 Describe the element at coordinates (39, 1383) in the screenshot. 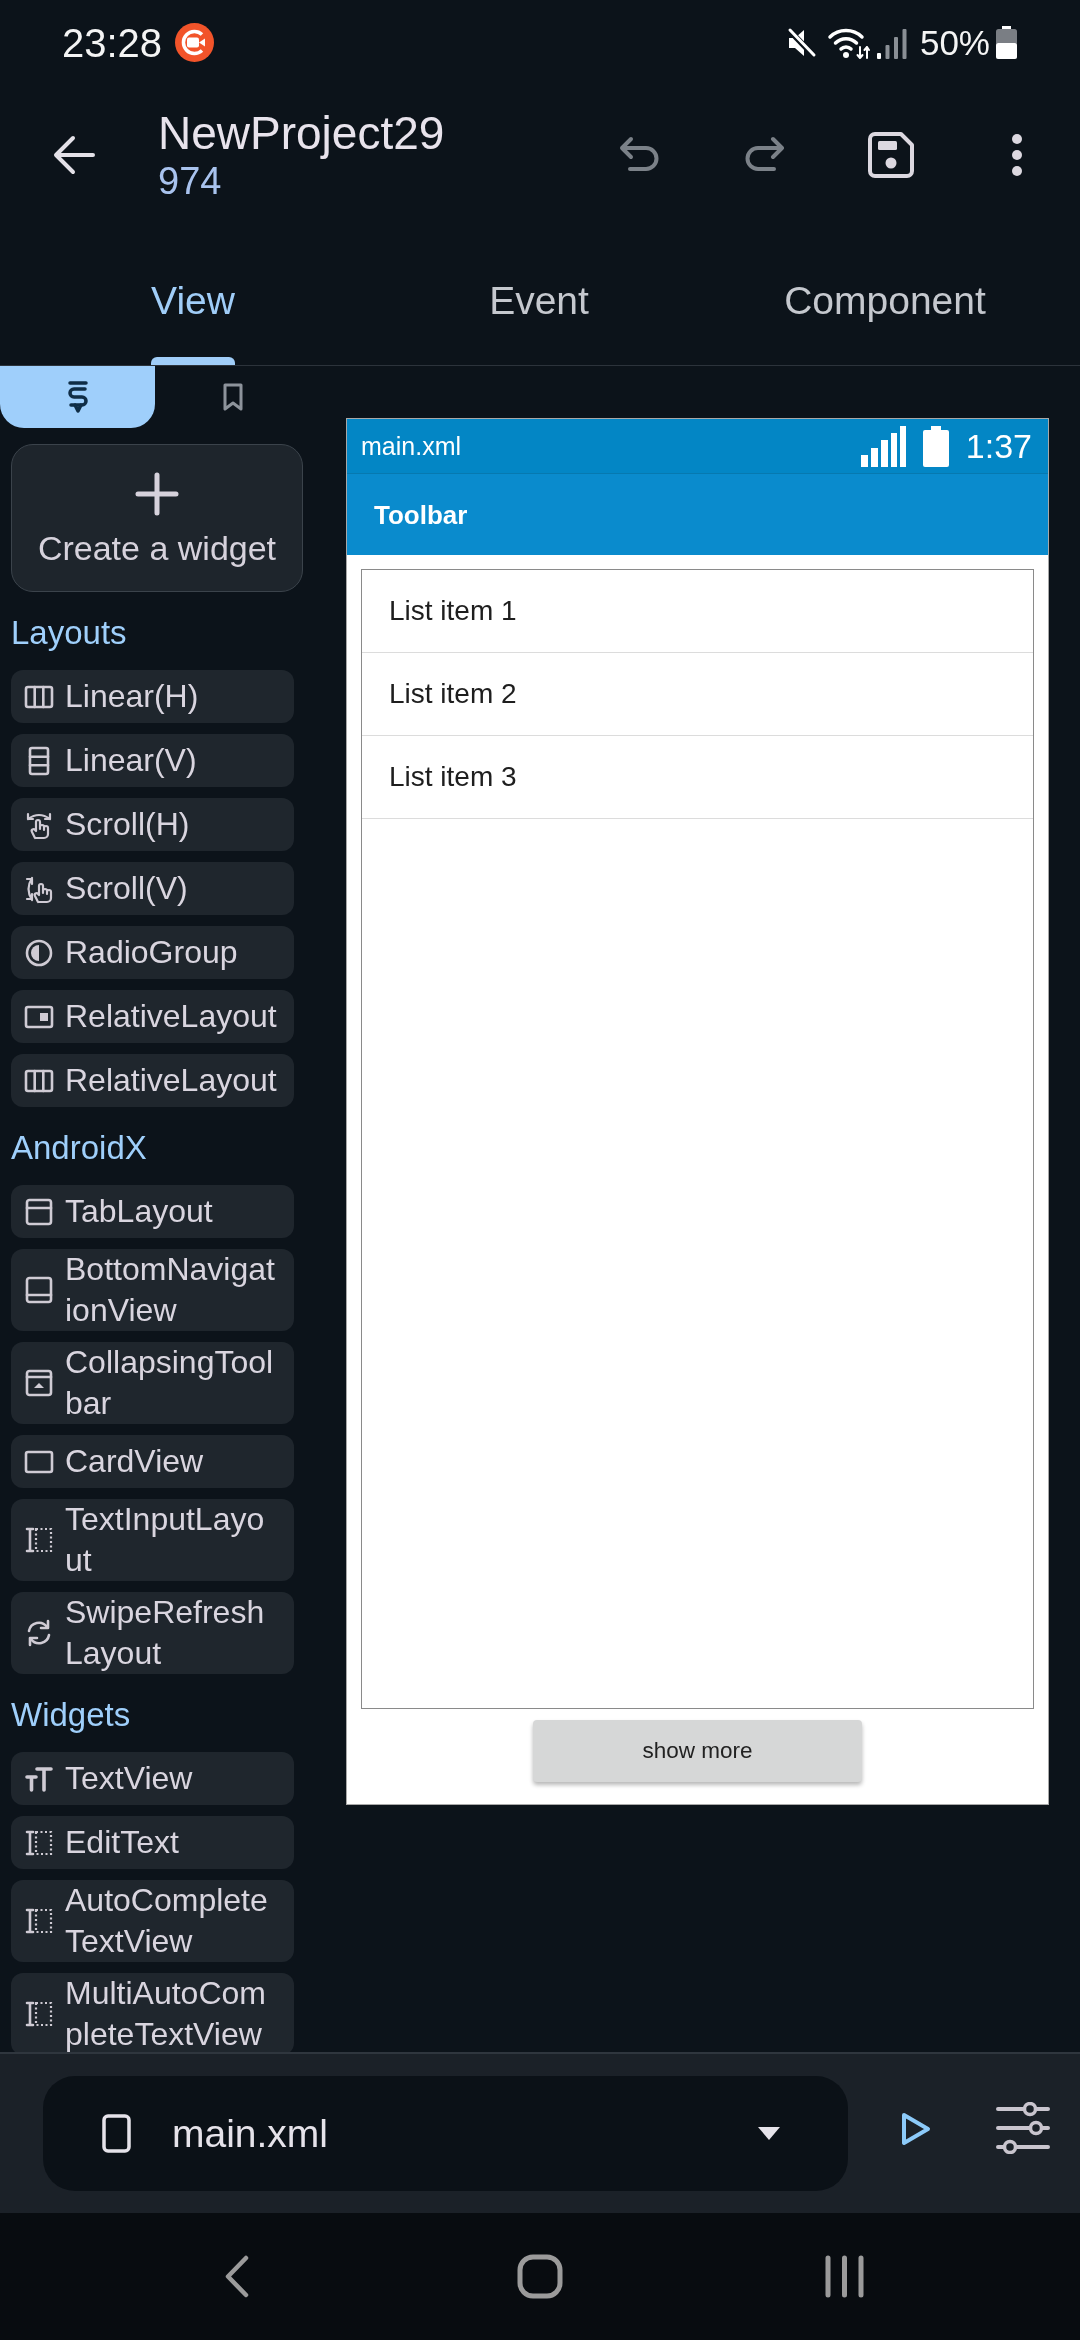

I see `collapse-frame-icon` at that location.